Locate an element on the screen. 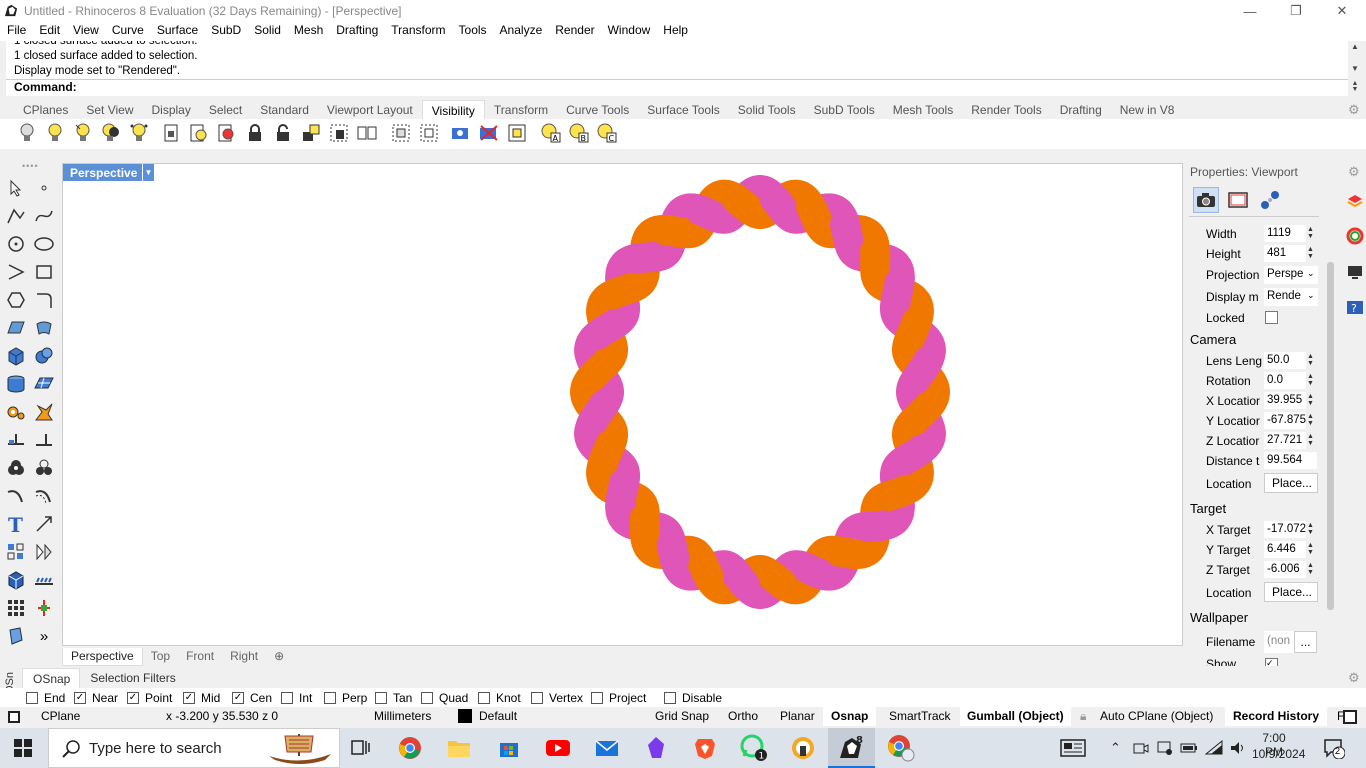  show-in-detail-icon is located at coordinates (429, 133).